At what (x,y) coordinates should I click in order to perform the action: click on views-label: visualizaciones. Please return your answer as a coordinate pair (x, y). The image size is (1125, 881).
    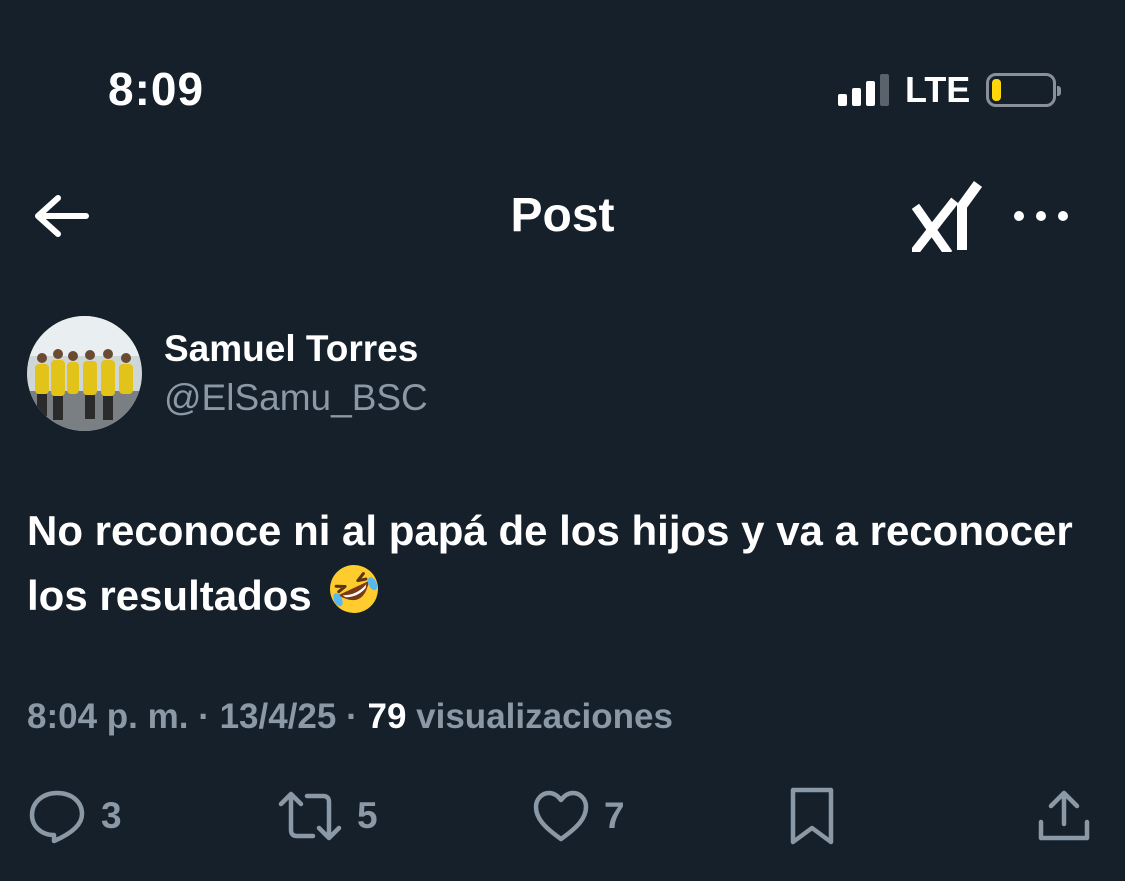
    Looking at the image, I should click on (544, 716).